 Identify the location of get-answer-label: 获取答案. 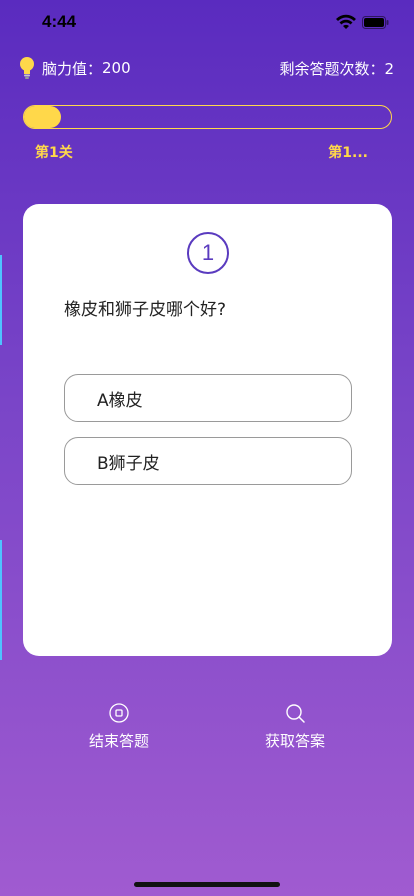
(294, 741).